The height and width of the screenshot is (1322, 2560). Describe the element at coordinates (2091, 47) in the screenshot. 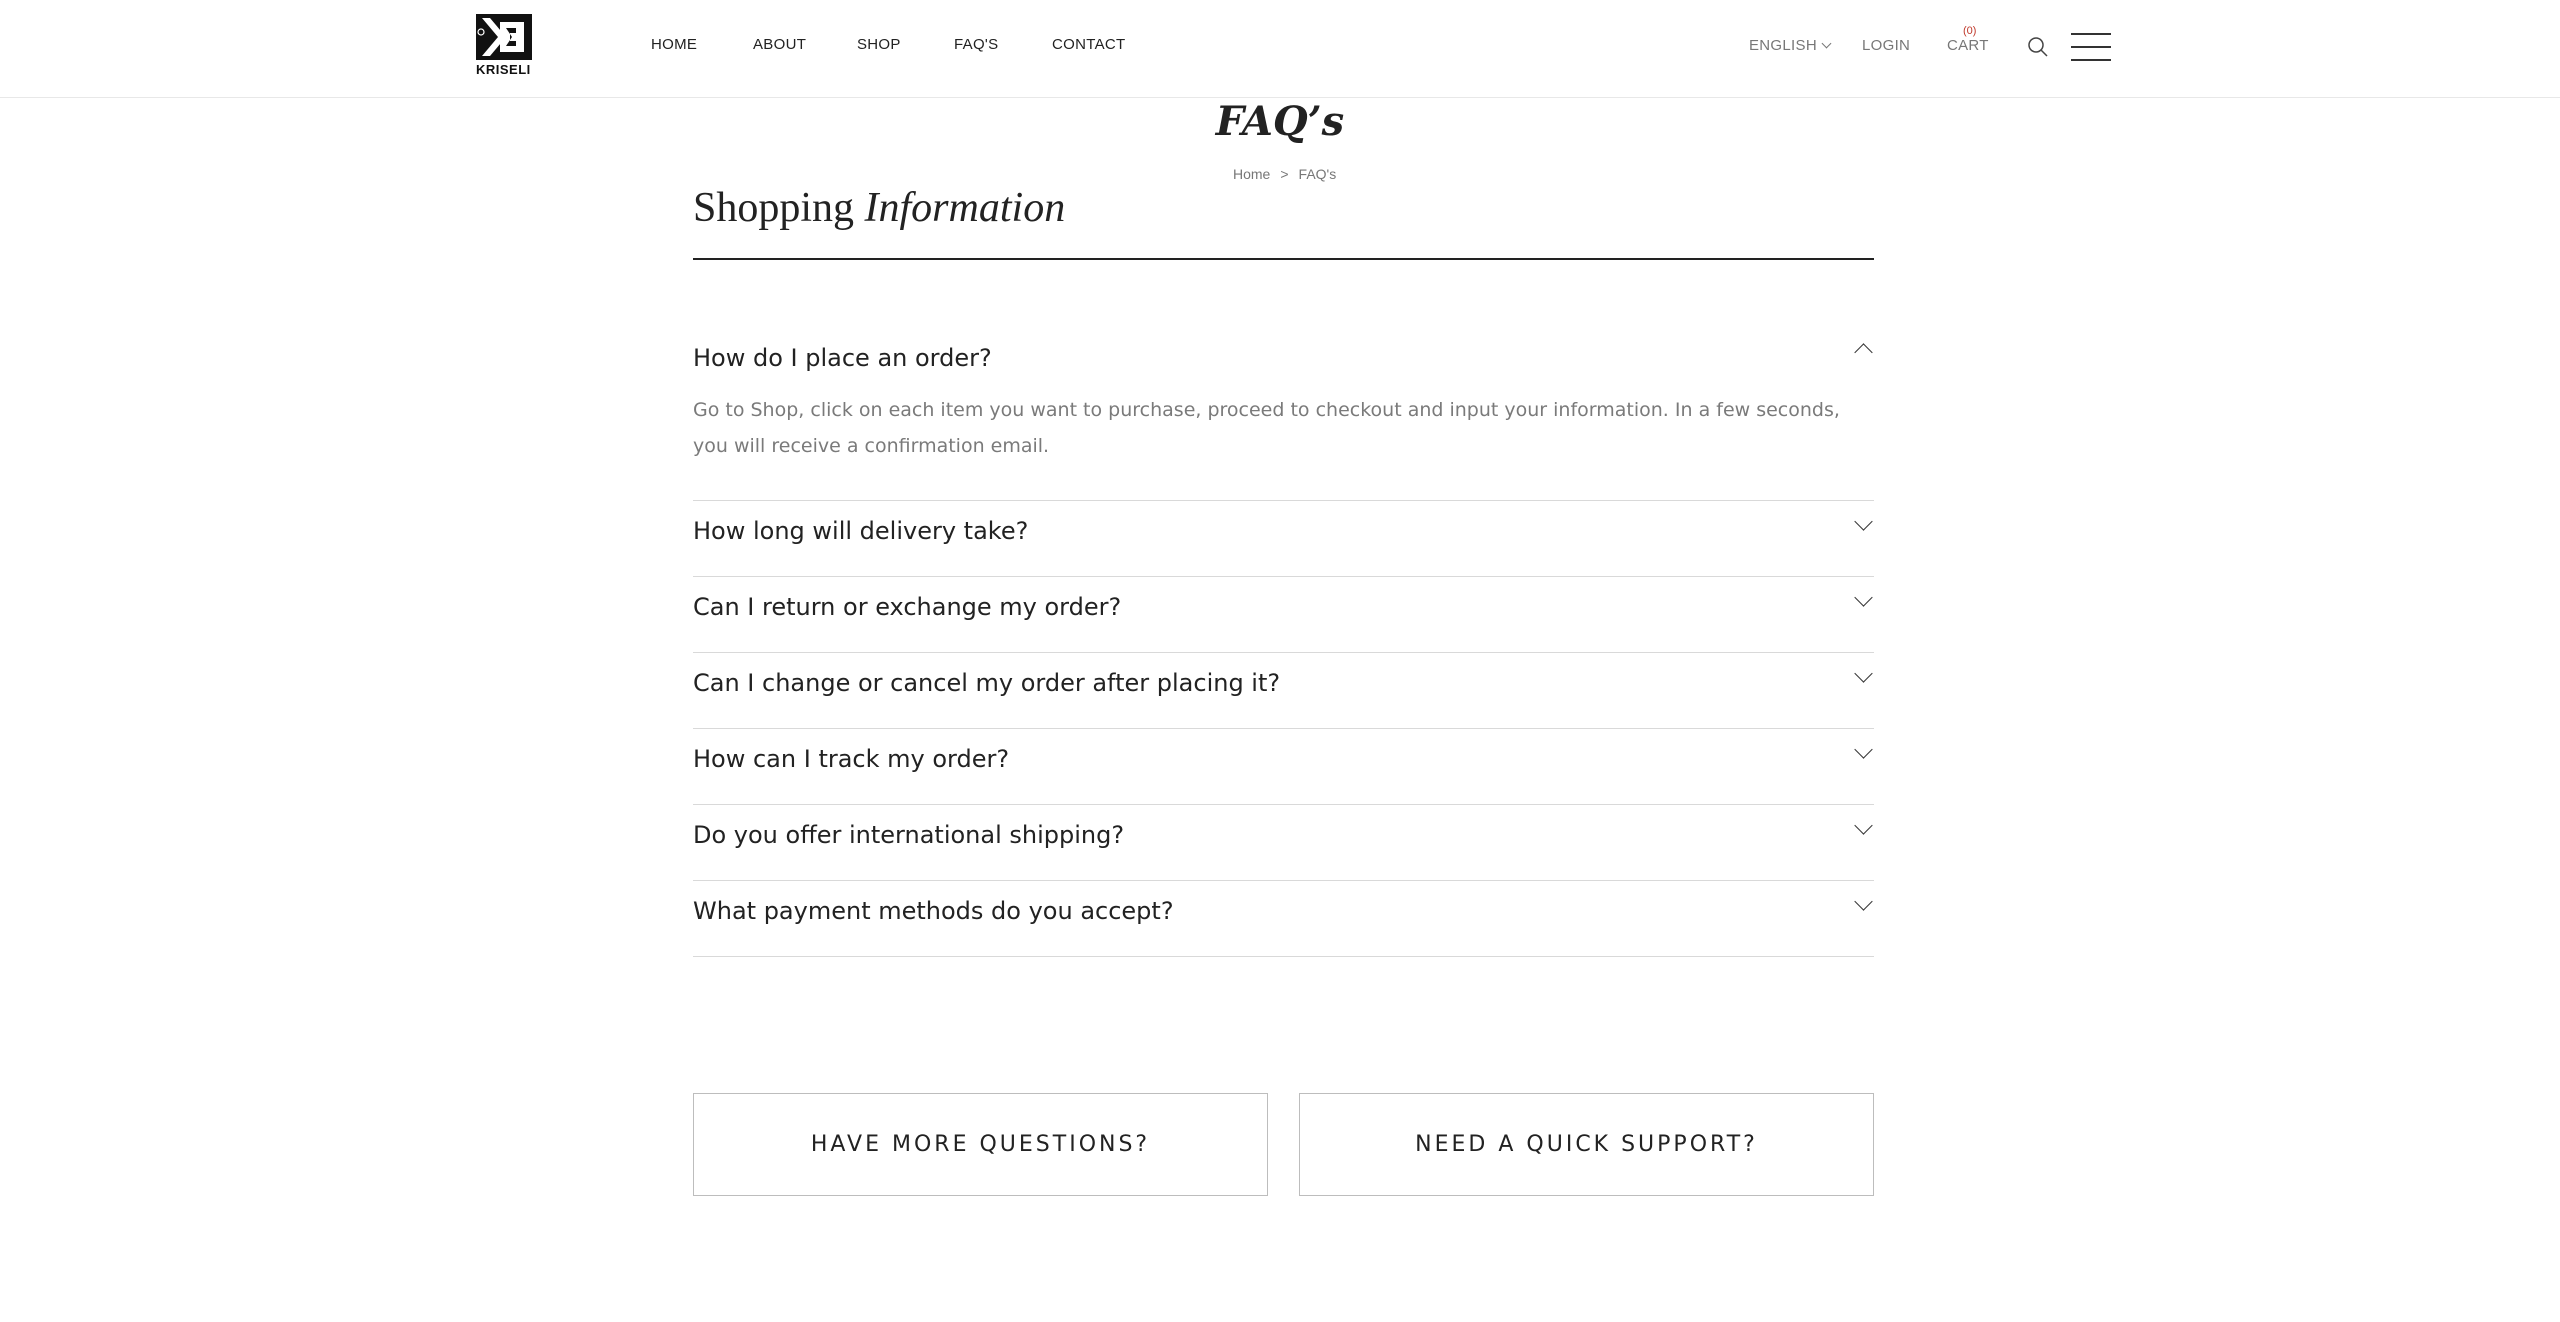

I see `hamburger-menu-icon` at that location.